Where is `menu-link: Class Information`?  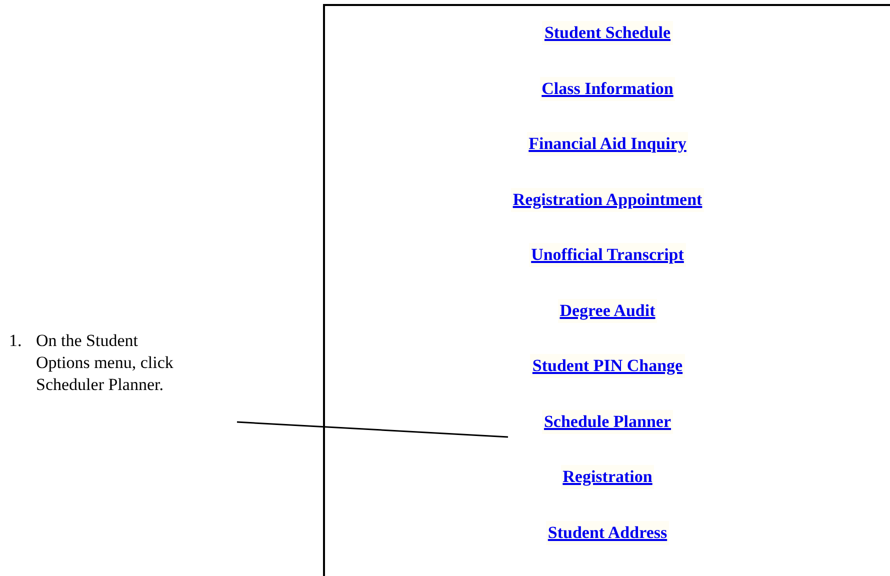
menu-link: Class Information is located at coordinates (608, 88).